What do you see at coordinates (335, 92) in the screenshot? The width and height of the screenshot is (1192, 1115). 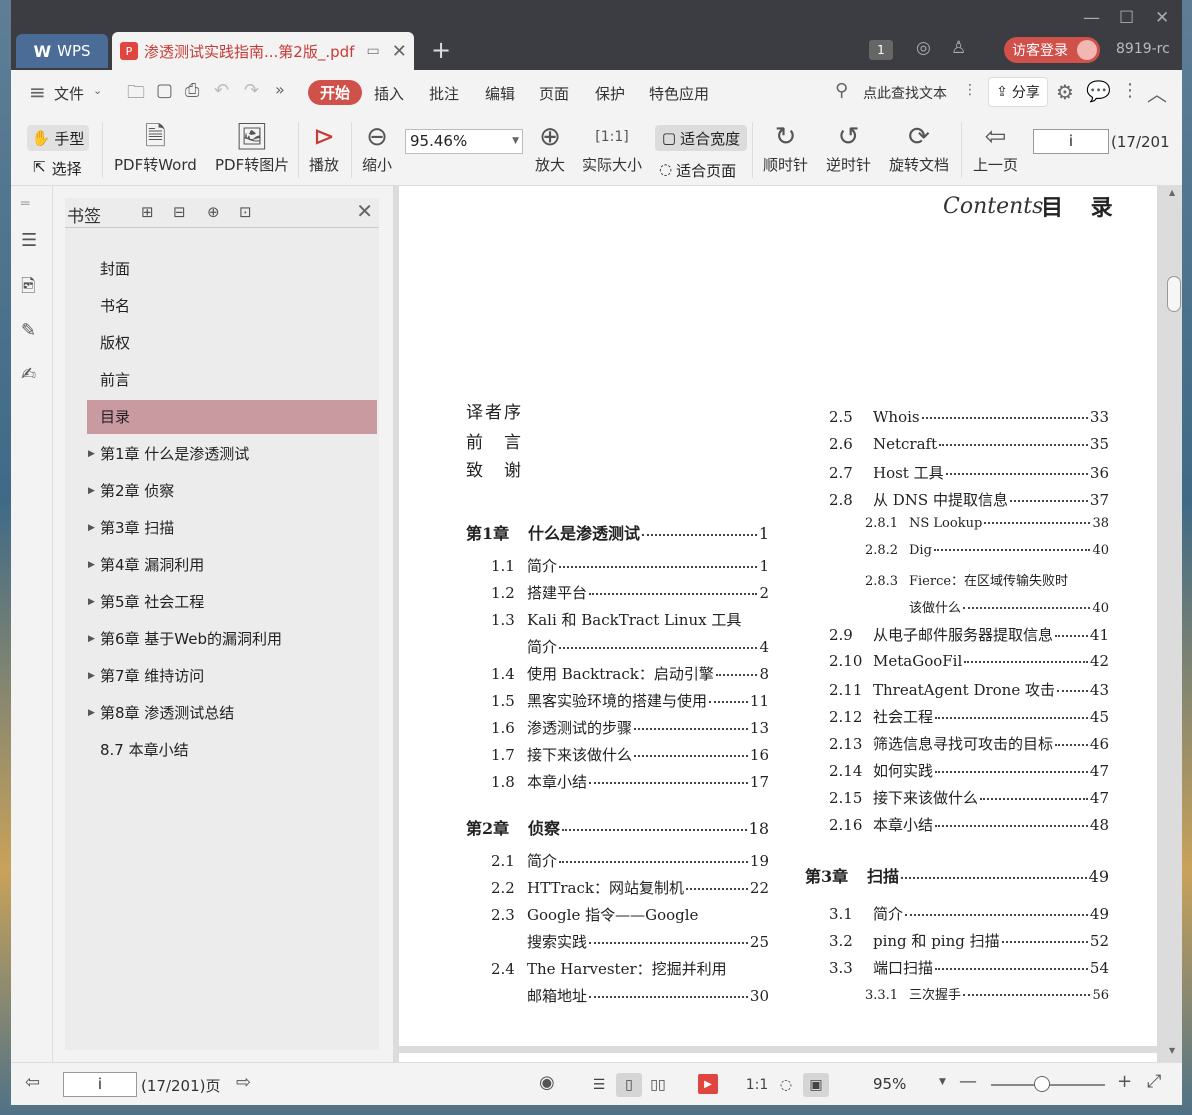 I see `tab-start: 开始` at bounding box center [335, 92].